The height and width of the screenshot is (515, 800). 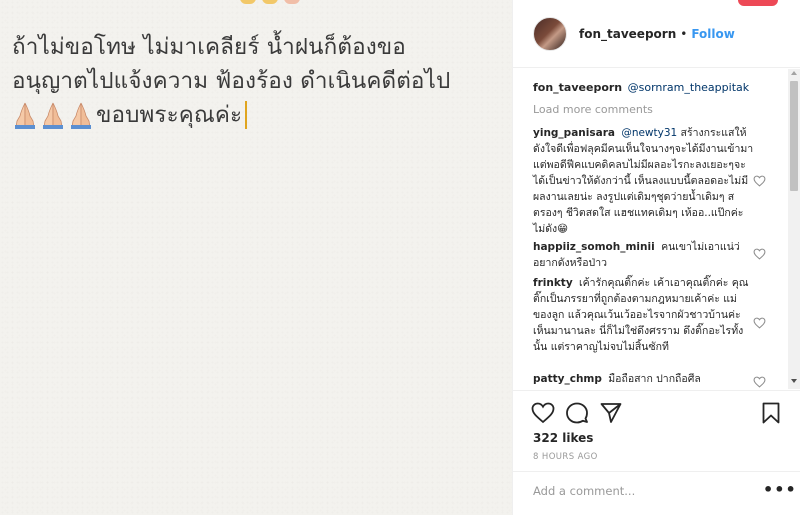 What do you see at coordinates (649, 133) in the screenshot?
I see `comment-mention: @newty31` at bounding box center [649, 133].